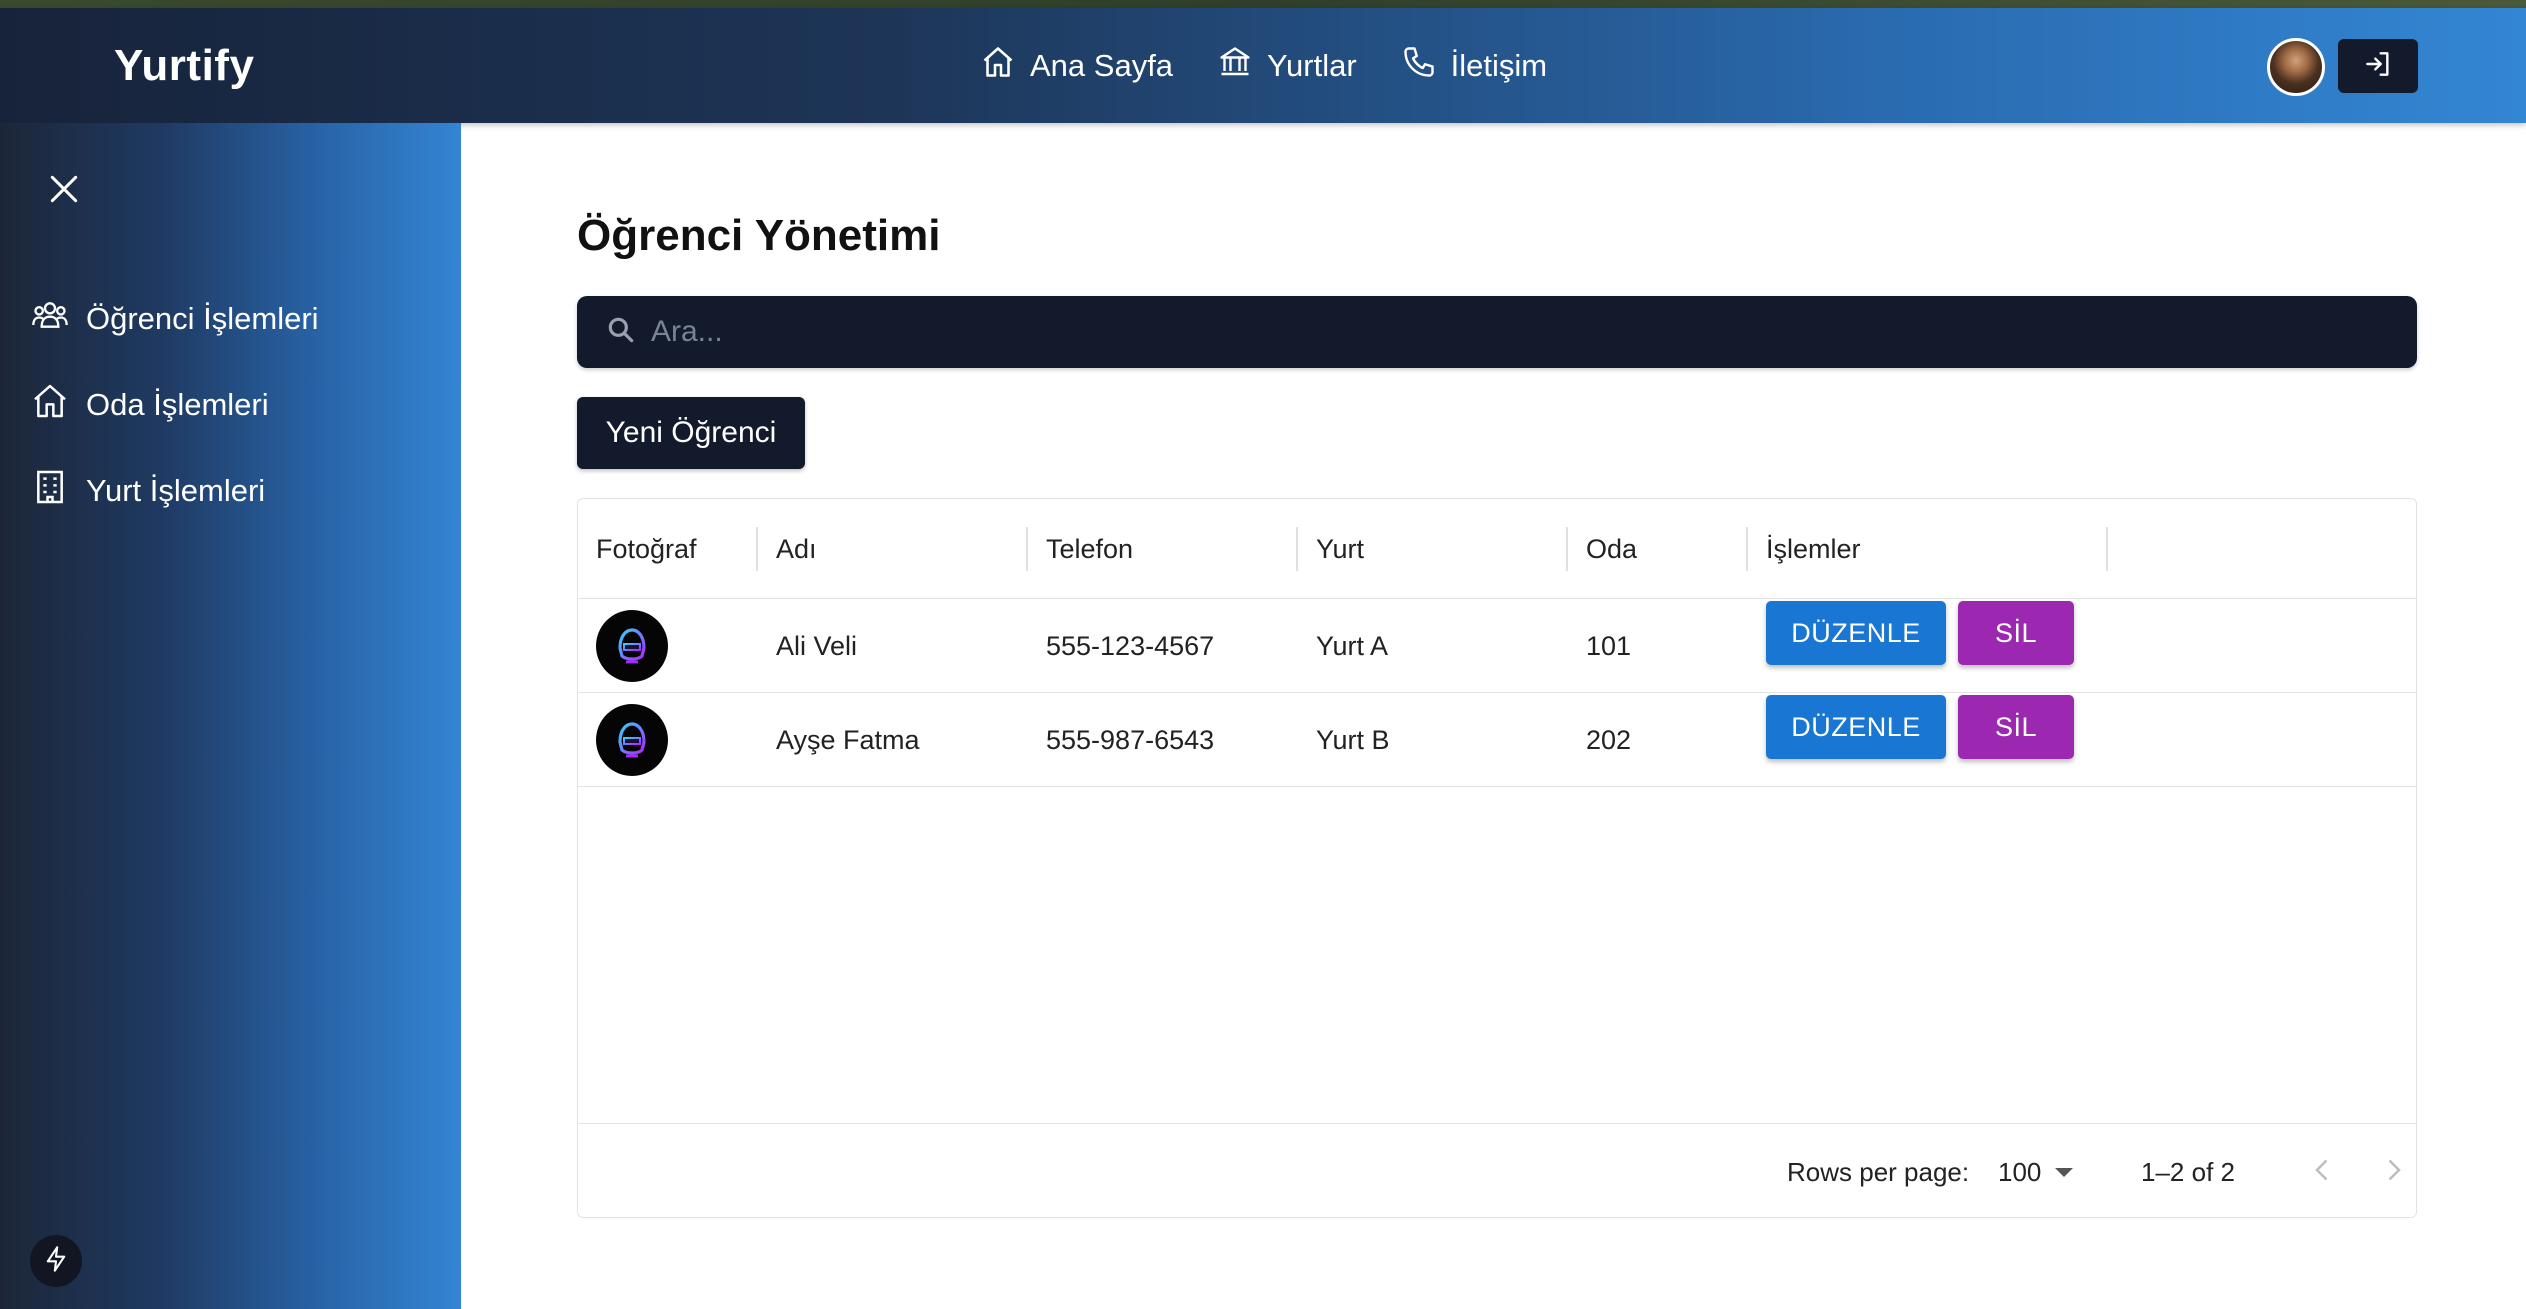 The width and height of the screenshot is (2526, 1309). I want to click on users-icon, so click(50, 319).